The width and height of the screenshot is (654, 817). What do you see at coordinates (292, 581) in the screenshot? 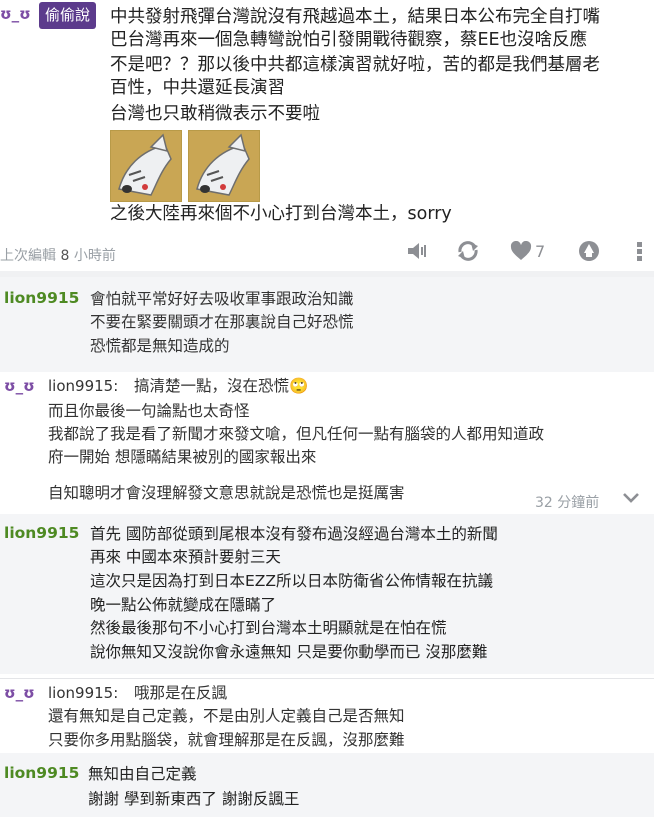
I see `comment-line: 這次只是因為打到日本EZZ所以日本防衛省公佈情報在抗議` at bounding box center [292, 581].